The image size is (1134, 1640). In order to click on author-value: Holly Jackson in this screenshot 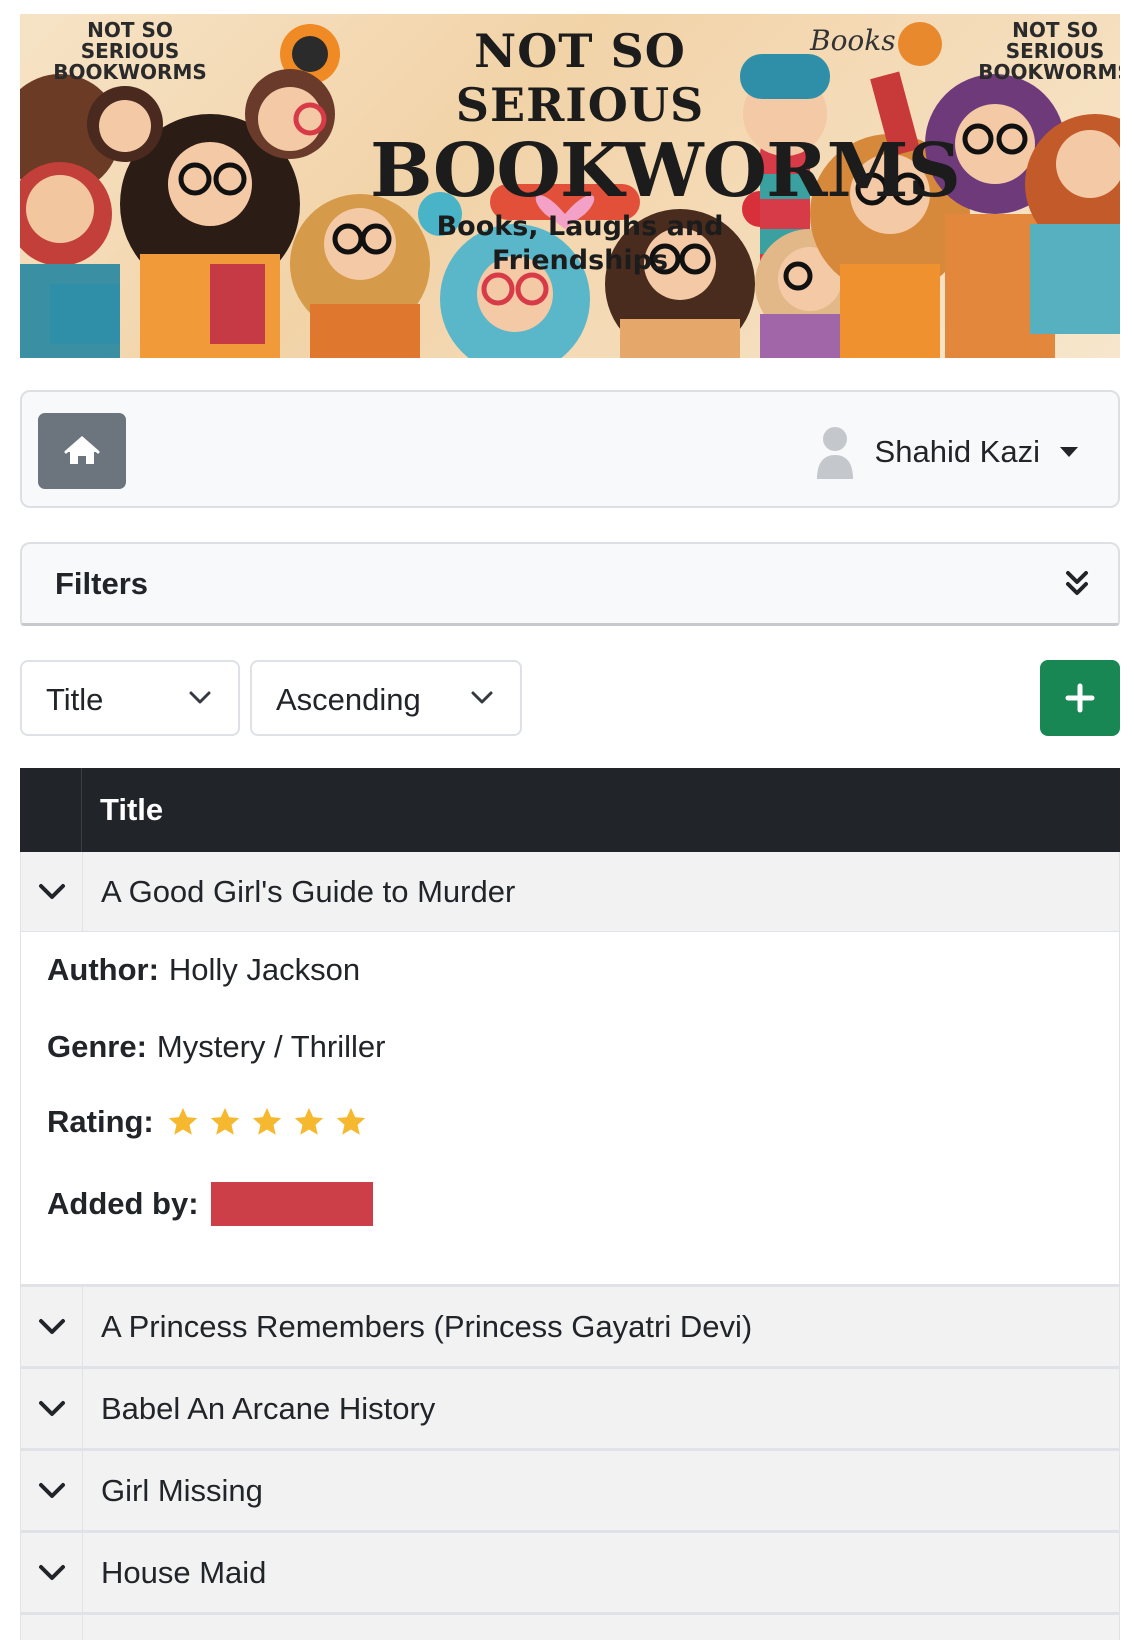, I will do `click(264, 969)`.